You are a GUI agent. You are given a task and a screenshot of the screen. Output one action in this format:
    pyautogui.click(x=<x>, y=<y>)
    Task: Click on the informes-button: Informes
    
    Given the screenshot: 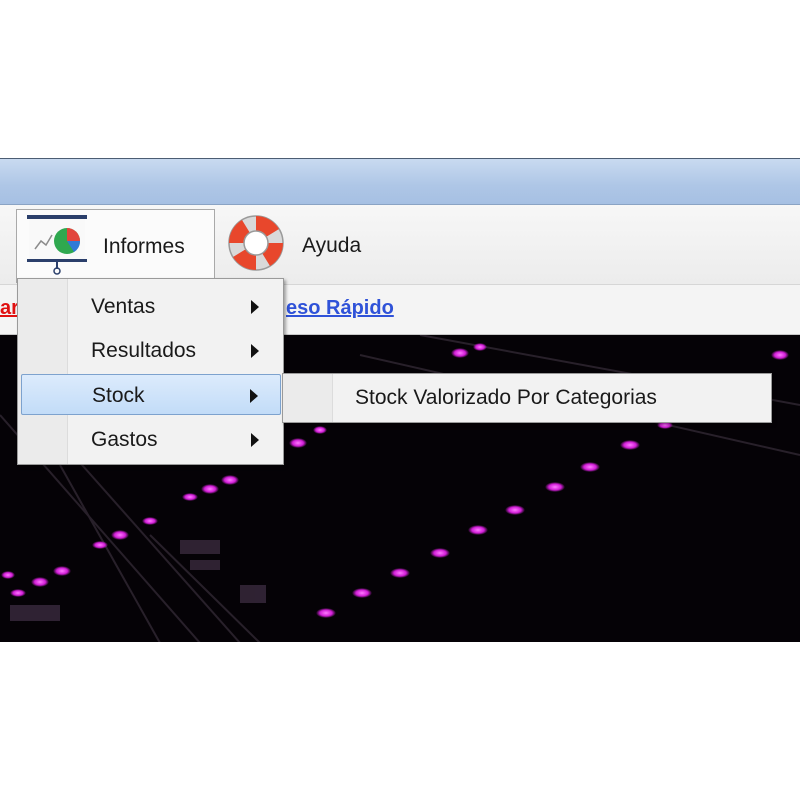 What is the action you would take?
    pyautogui.click(x=115, y=246)
    